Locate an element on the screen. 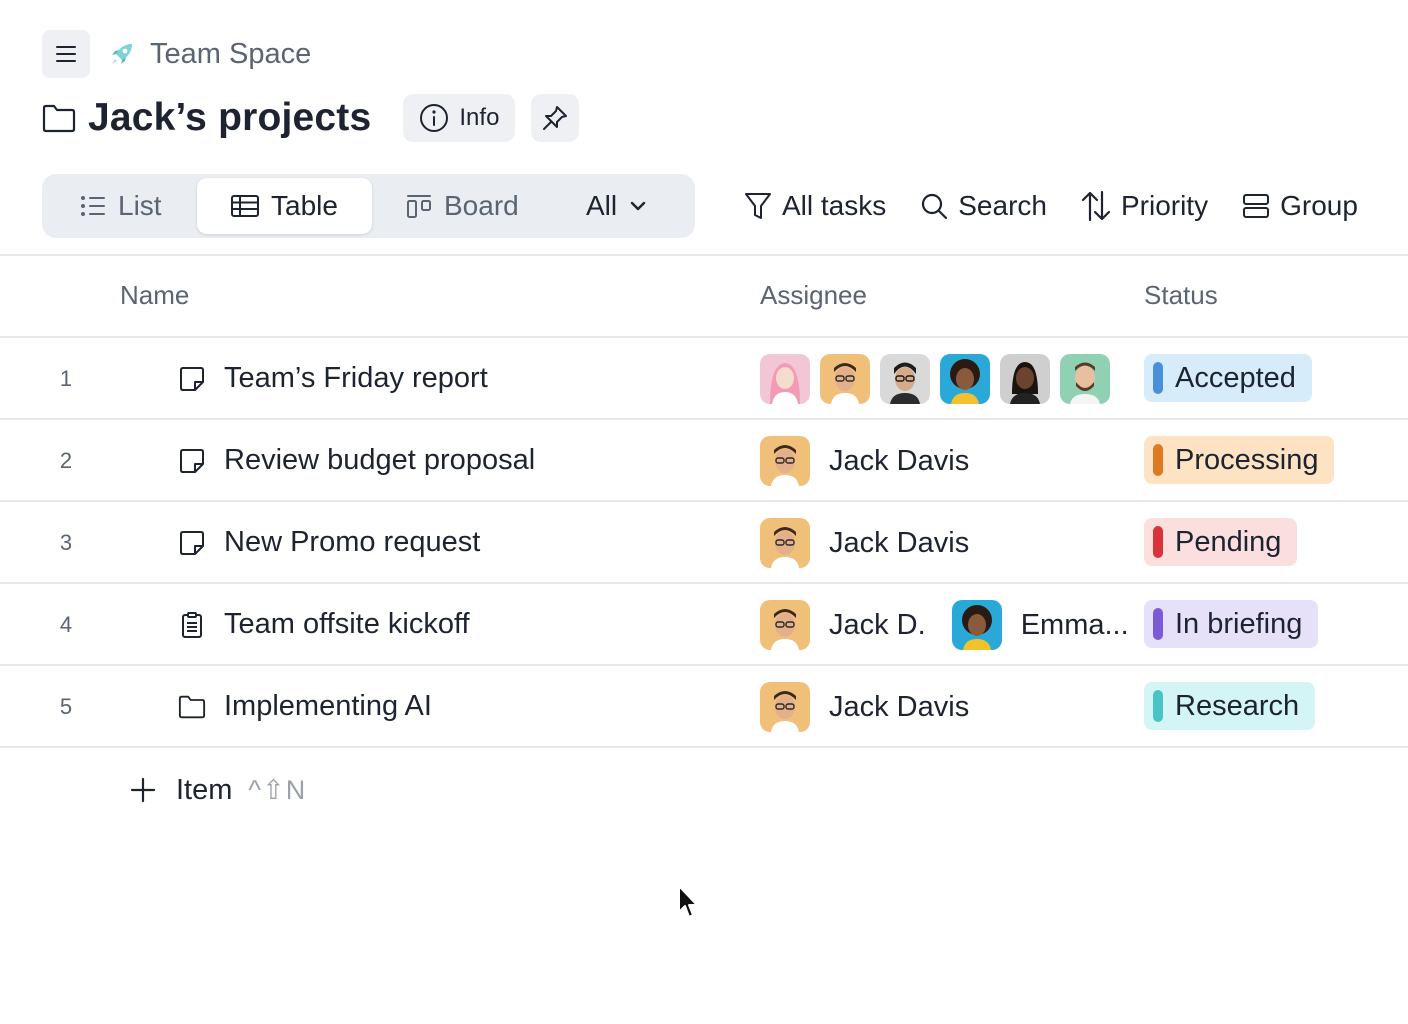  tab-board-label: Board is located at coordinates (481, 205).